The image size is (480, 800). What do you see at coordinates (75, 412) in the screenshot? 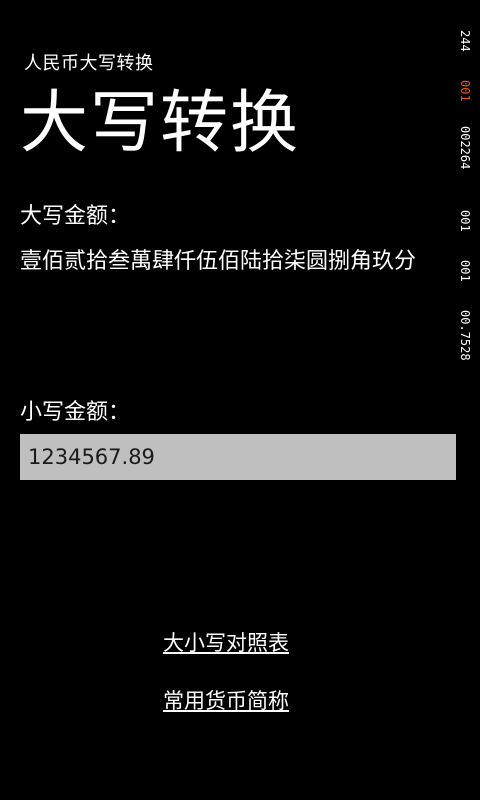
I see `lowercase-amount-label: 小写金额：` at bounding box center [75, 412].